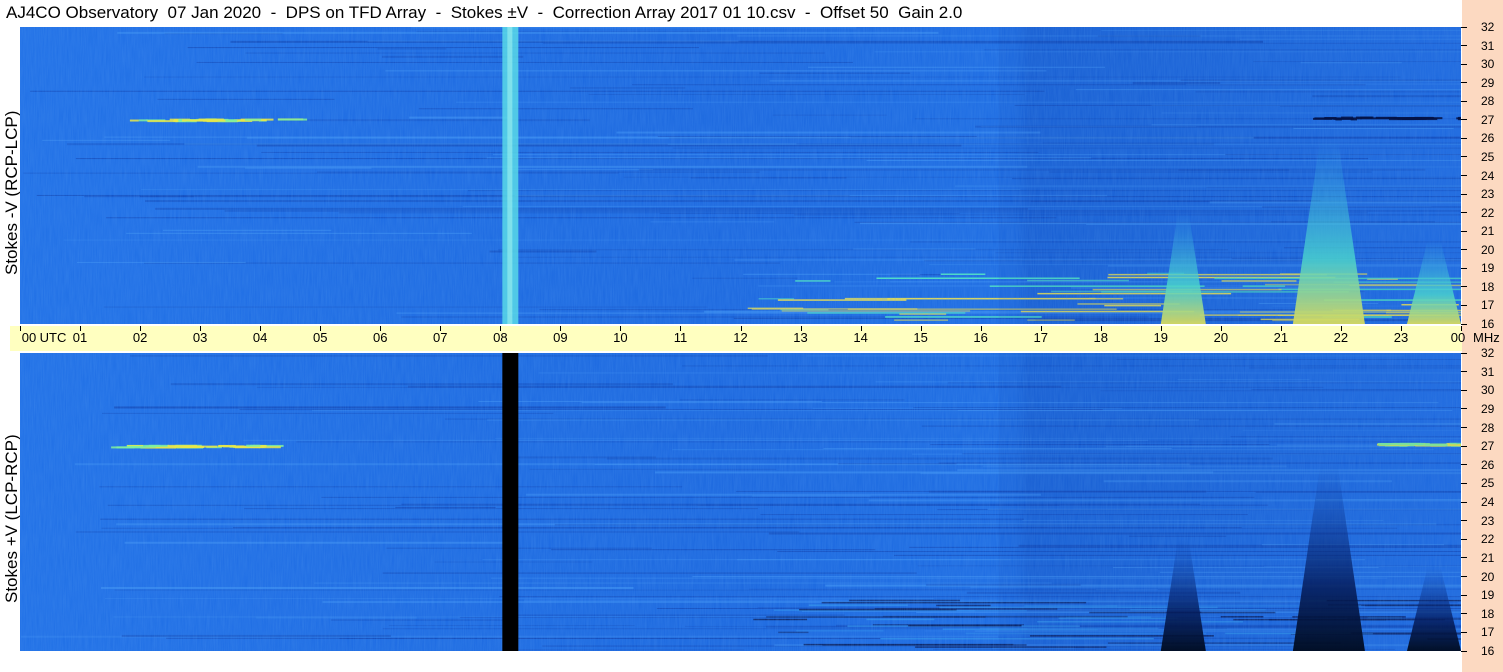  Describe the element at coordinates (1488, 371) in the screenshot. I see `frequency-tick-label: 31` at that location.